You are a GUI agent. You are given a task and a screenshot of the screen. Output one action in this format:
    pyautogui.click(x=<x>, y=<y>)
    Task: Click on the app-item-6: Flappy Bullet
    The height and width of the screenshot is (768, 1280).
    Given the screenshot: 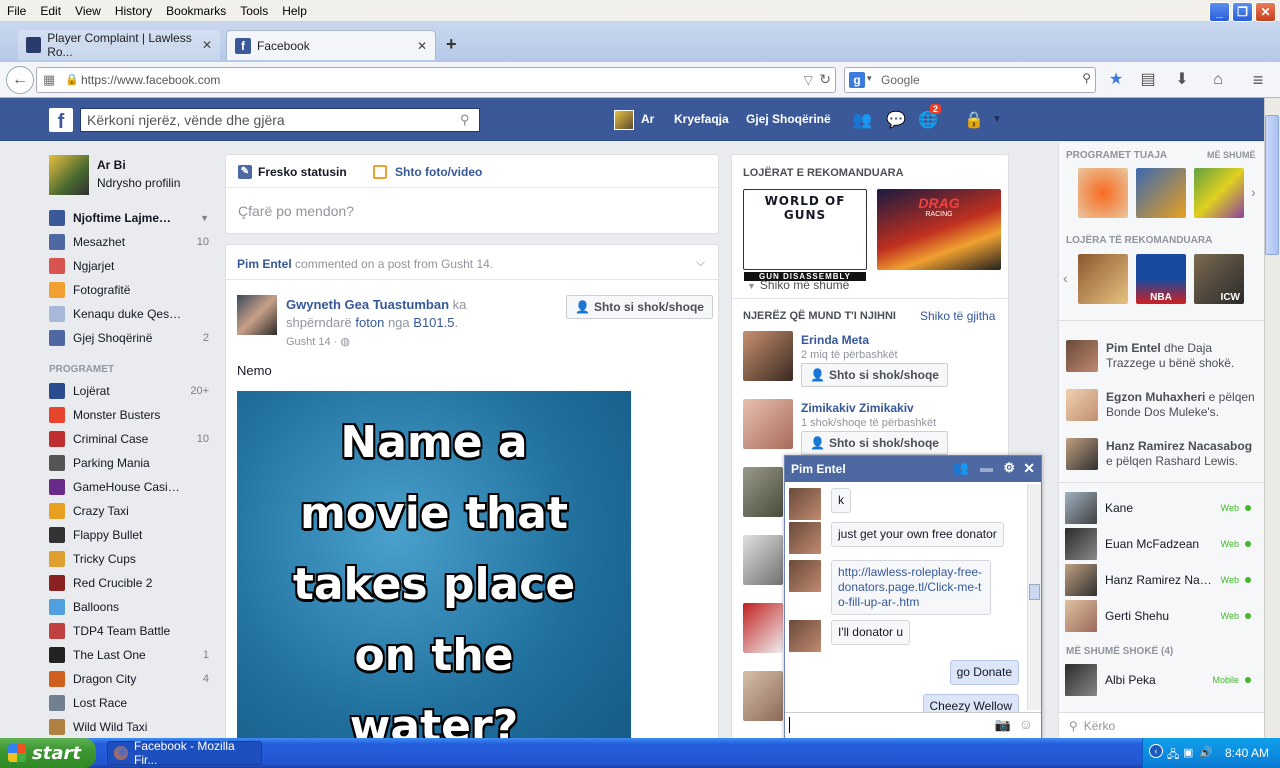 What is the action you would take?
    pyautogui.click(x=129, y=535)
    